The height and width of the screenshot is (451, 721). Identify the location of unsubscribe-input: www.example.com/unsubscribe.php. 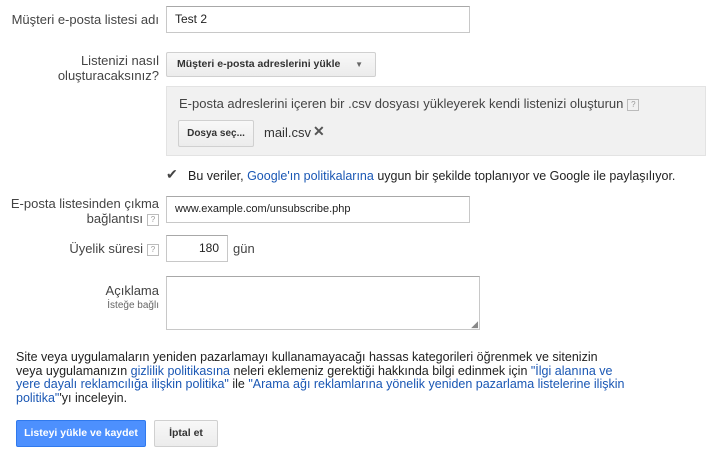
(318, 209).